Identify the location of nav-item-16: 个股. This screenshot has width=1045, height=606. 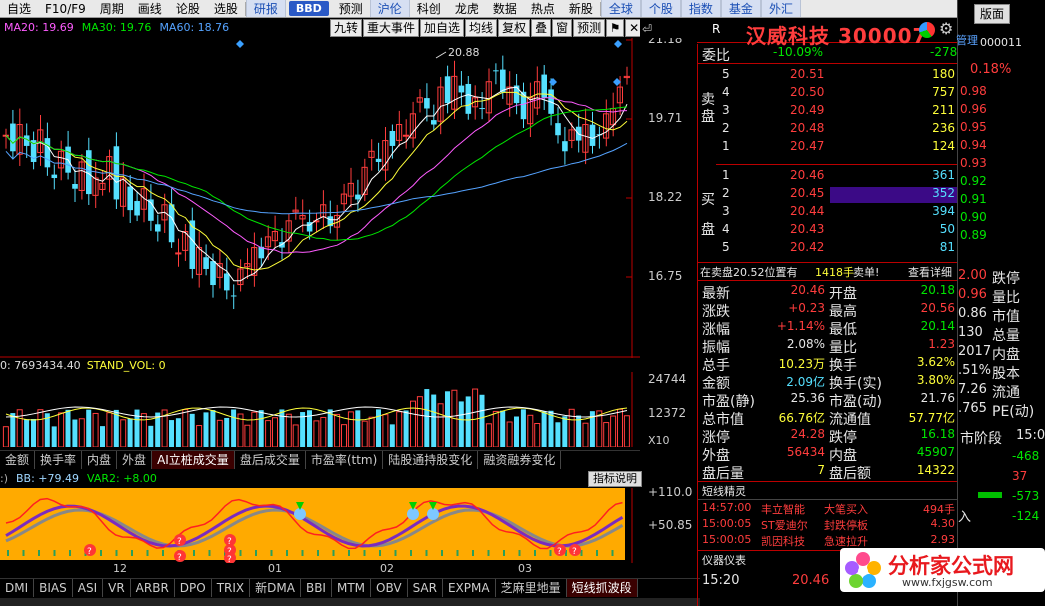
(660, 8).